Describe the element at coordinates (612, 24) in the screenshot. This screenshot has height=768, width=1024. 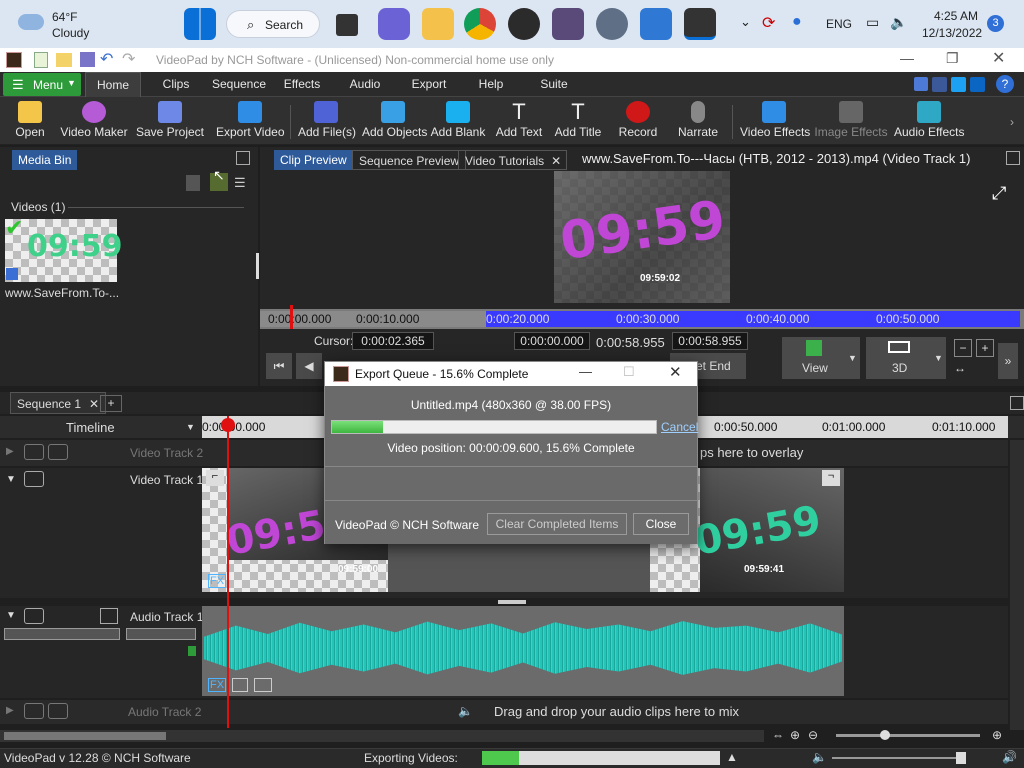
I see `settings-gear-icon` at that location.